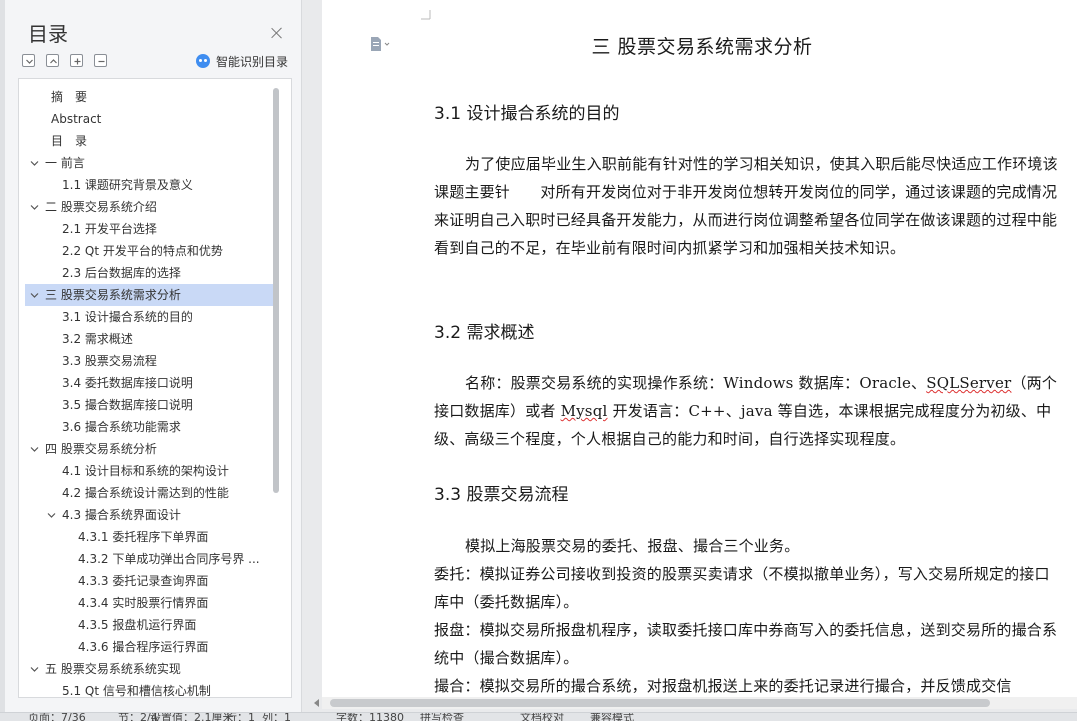 Image resolution: width=1077 pixels, height=721 pixels. What do you see at coordinates (65, 163) in the screenshot?
I see `toc-item-label: 一 前言` at bounding box center [65, 163].